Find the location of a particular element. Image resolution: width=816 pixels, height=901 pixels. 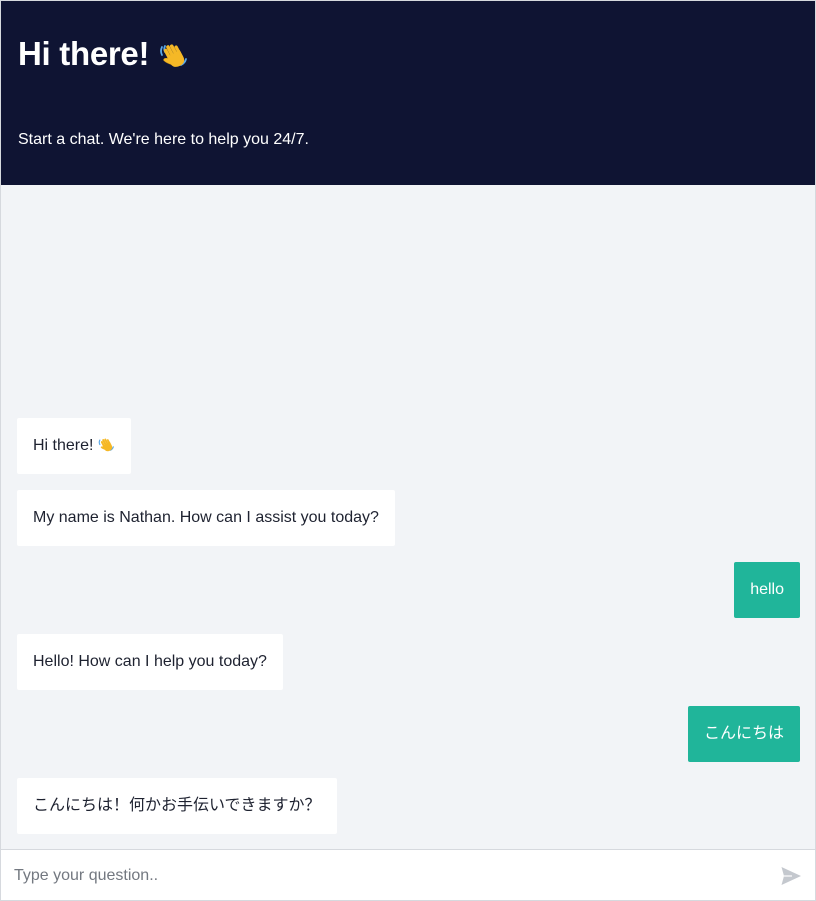

message-text: Hi there! is located at coordinates (63, 445).